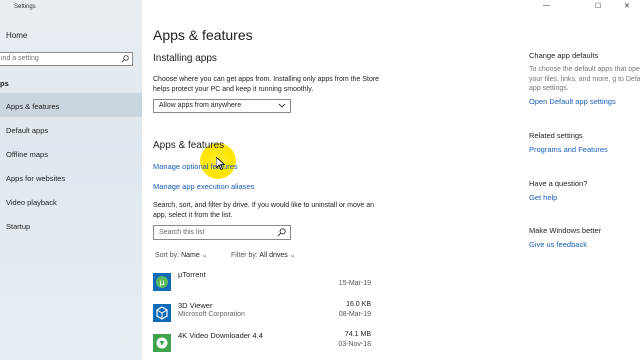 The image size is (640, 360). Describe the element at coordinates (4, 83) in the screenshot. I see `sidebar-section-label: ps` at that location.